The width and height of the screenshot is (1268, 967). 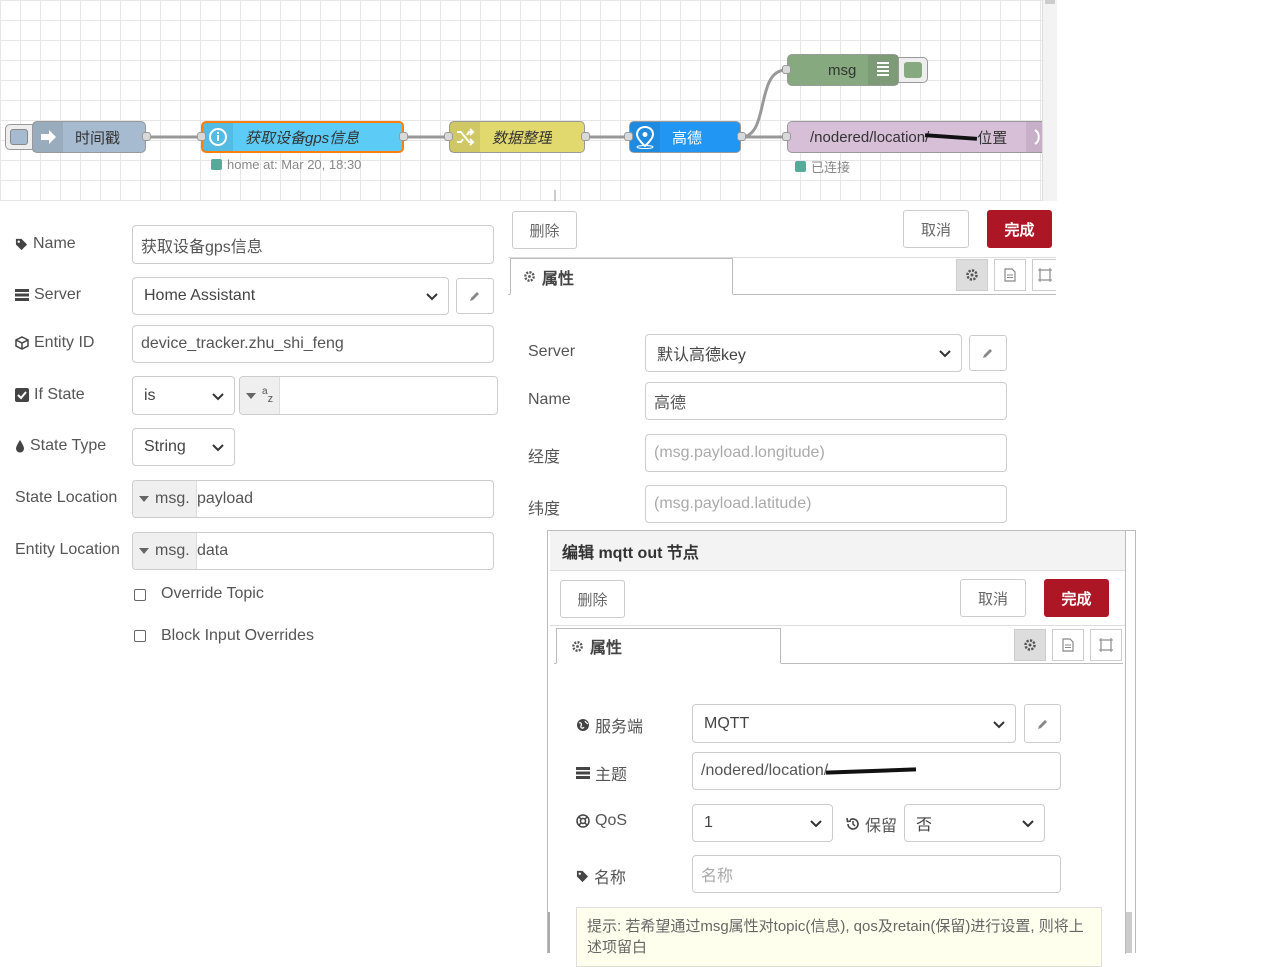 I want to click on state-location-label: State Location, so click(x=66, y=498).